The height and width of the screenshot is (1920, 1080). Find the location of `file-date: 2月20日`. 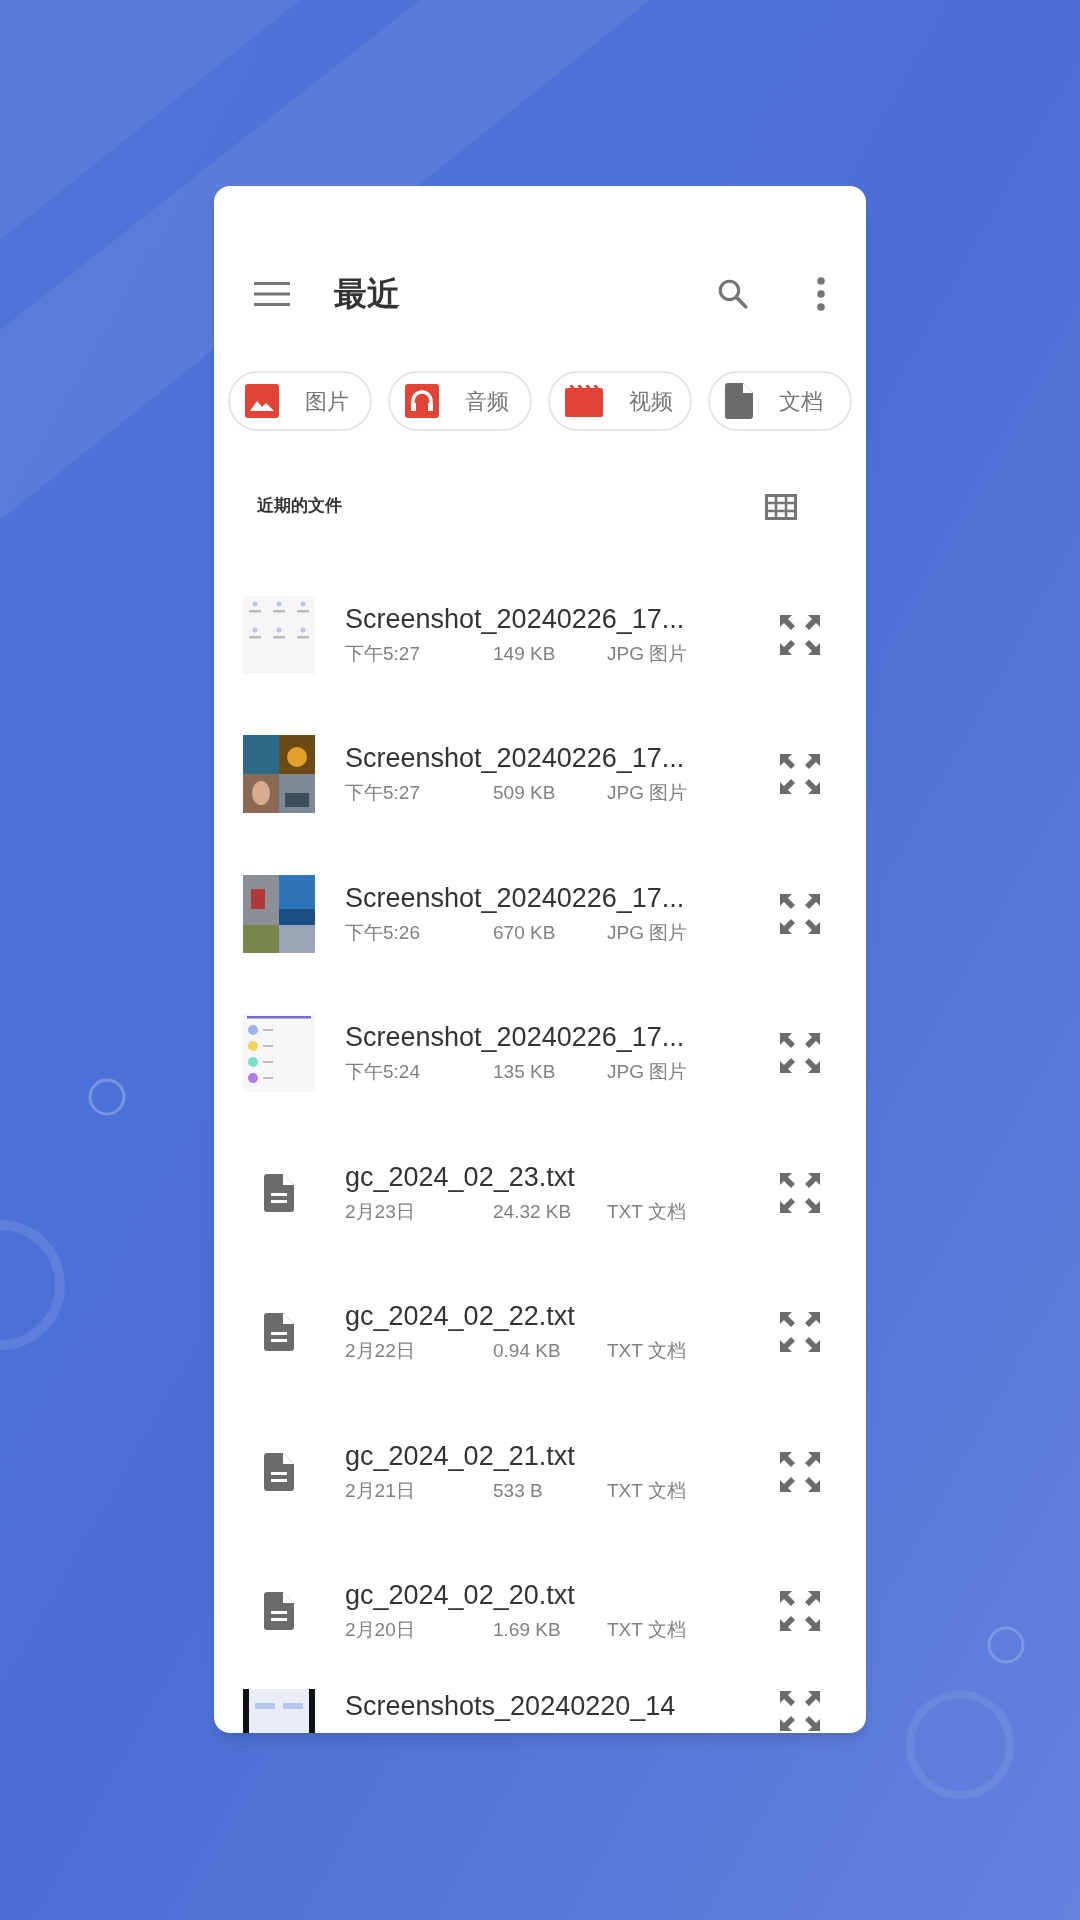

file-date: 2月20日 is located at coordinates (380, 1630).